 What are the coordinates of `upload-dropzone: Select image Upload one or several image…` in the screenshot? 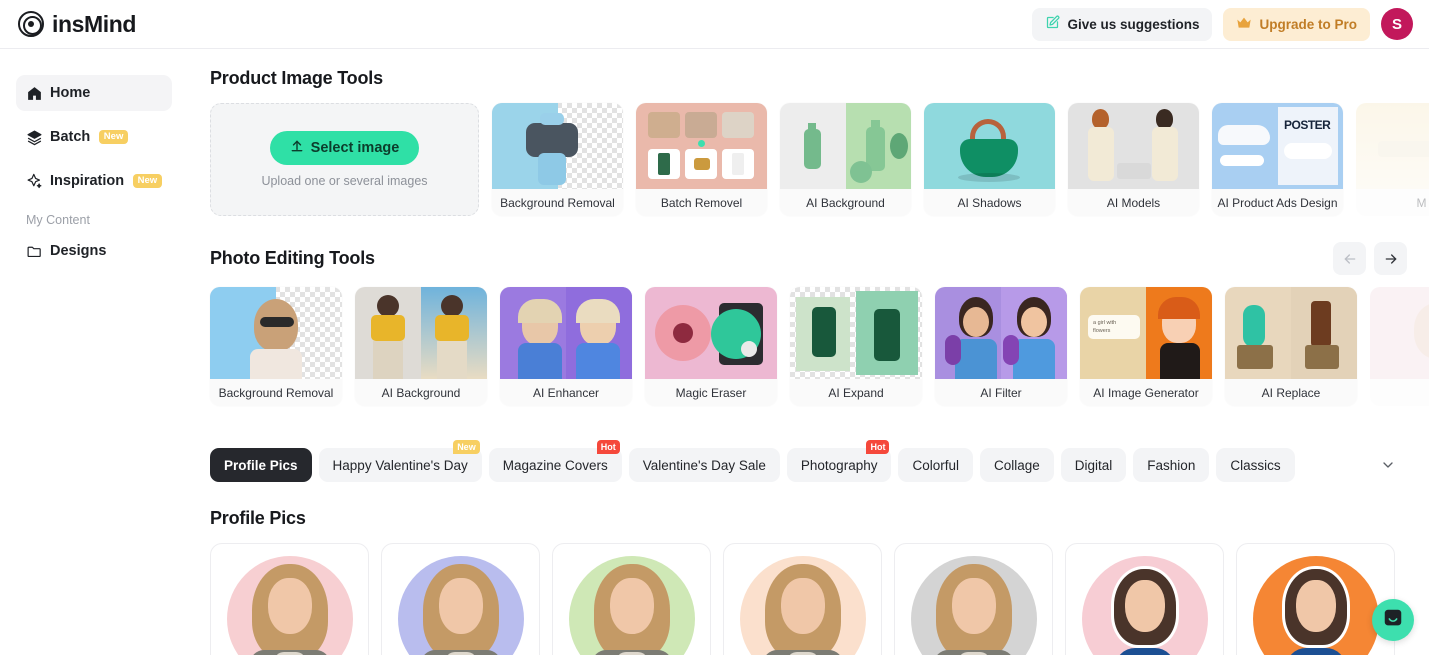 It's located at (344, 159).